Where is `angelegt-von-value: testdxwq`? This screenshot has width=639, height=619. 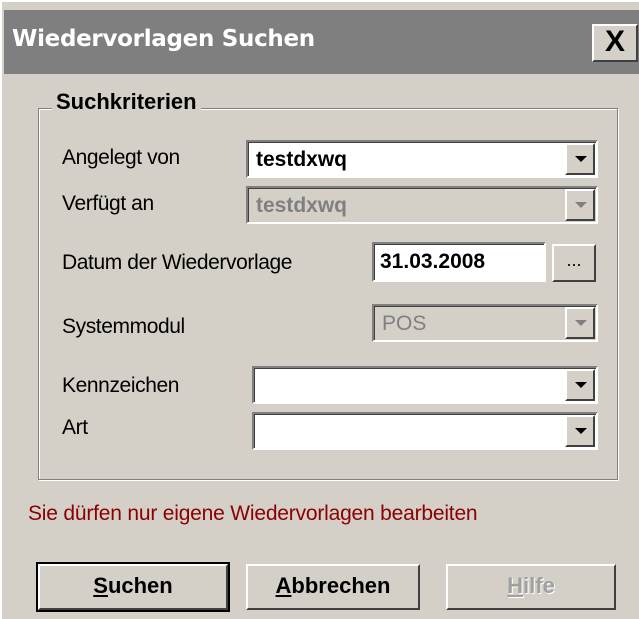
angelegt-von-value: testdxwq is located at coordinates (302, 159).